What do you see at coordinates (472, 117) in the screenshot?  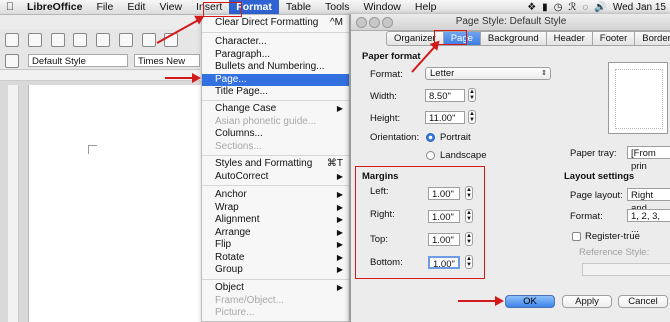 I see `paper-height-stepper: ▲ ▼` at bounding box center [472, 117].